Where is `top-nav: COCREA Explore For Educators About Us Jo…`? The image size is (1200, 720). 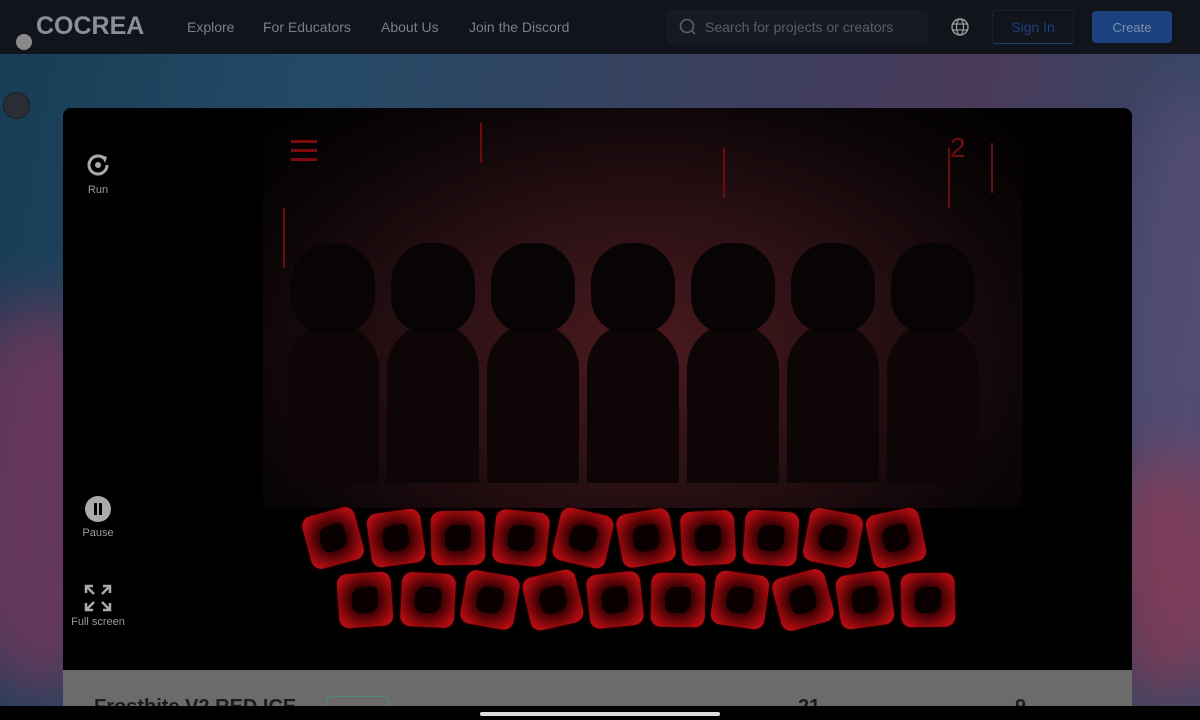 top-nav: COCREA Explore For Educators About Us Jo… is located at coordinates (600, 27).